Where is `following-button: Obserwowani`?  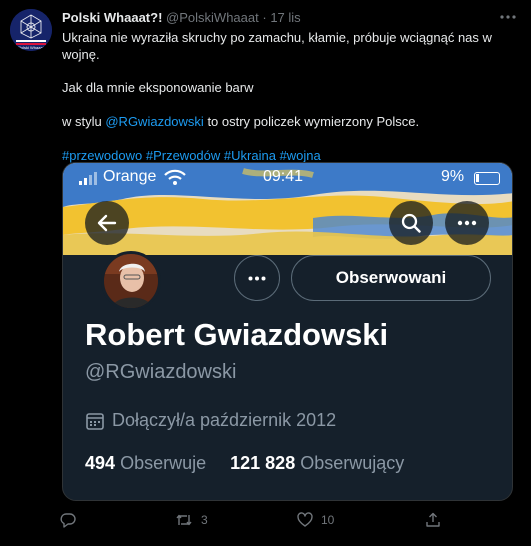 following-button: Obserwowani is located at coordinates (391, 278).